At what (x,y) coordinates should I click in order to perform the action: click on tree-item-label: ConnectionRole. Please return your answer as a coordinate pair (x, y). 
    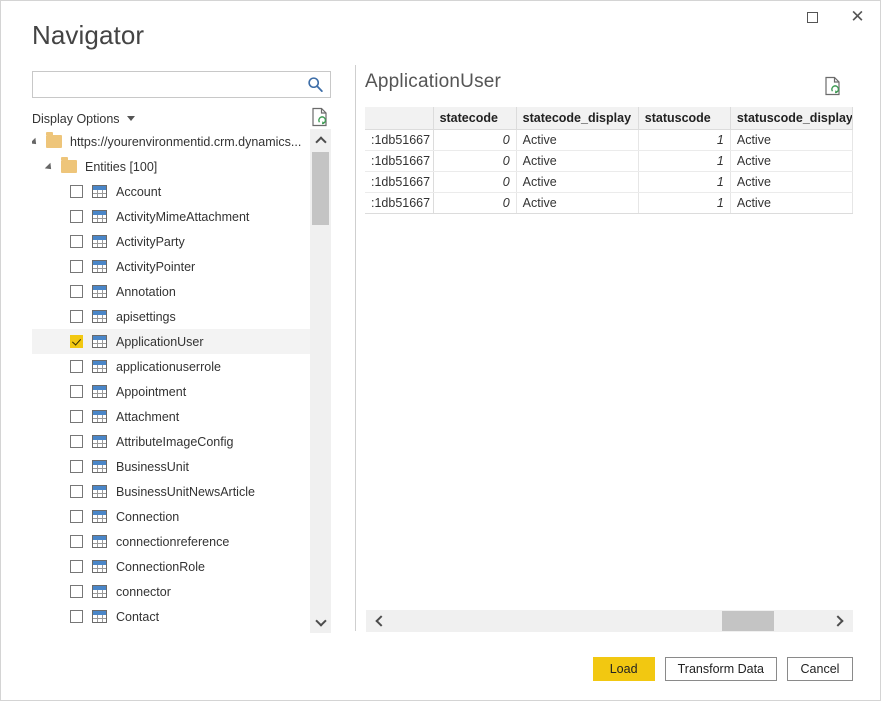
    Looking at the image, I should click on (160, 566).